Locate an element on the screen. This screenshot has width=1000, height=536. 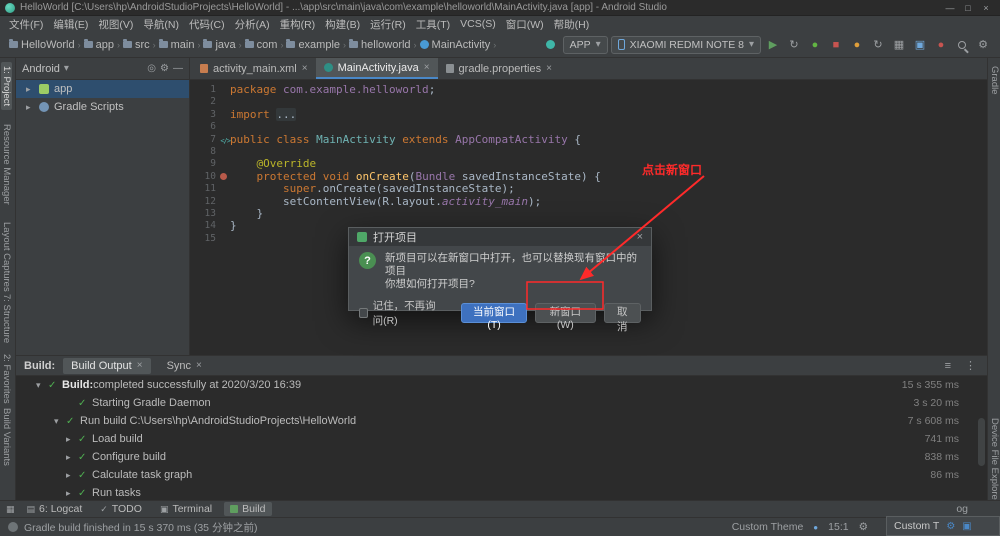
dialog-title-bar: 打开项目 × is located at coordinates (500, 237).